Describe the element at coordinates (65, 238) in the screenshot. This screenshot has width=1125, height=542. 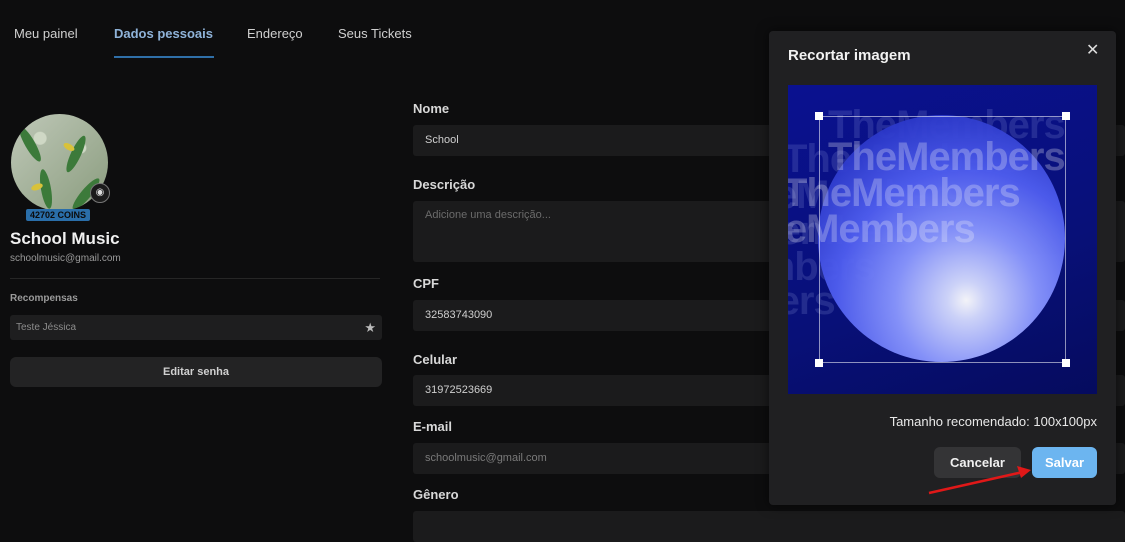
I see `user-name: School Music` at that location.